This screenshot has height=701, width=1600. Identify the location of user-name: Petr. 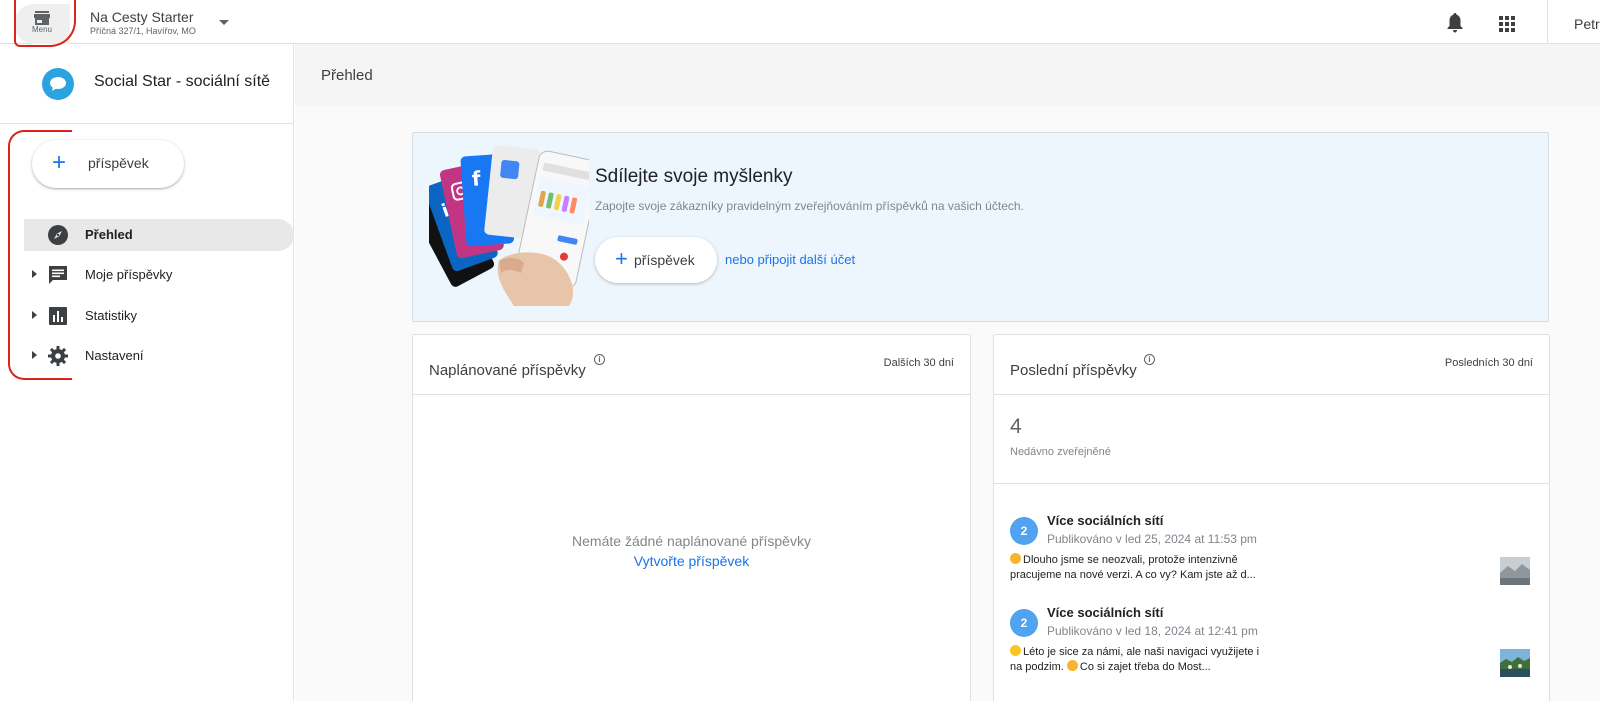
(1587, 24).